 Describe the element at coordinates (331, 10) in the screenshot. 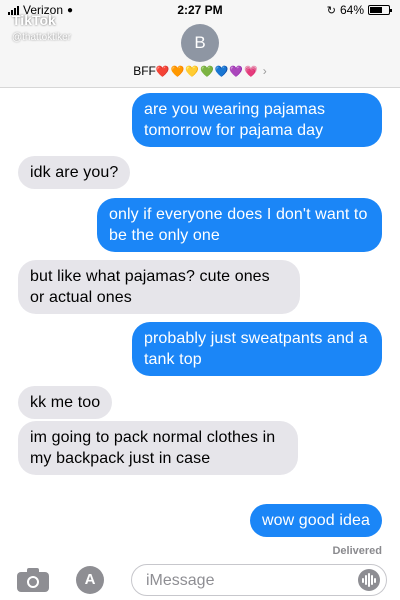

I see `orientation-lock-icon: ↻` at that location.